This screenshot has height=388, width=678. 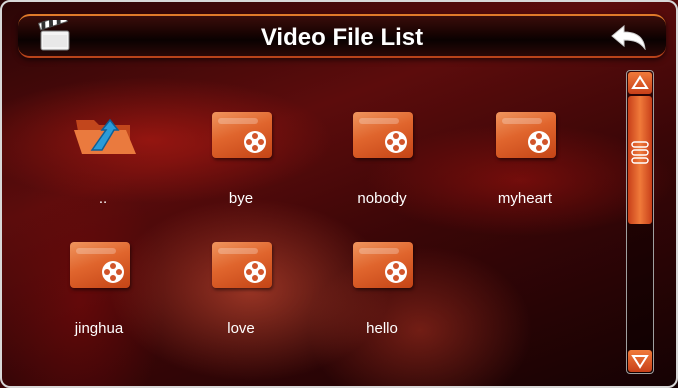 What do you see at coordinates (382, 165) in the screenshot?
I see `file-item-nobody: nobody` at bounding box center [382, 165].